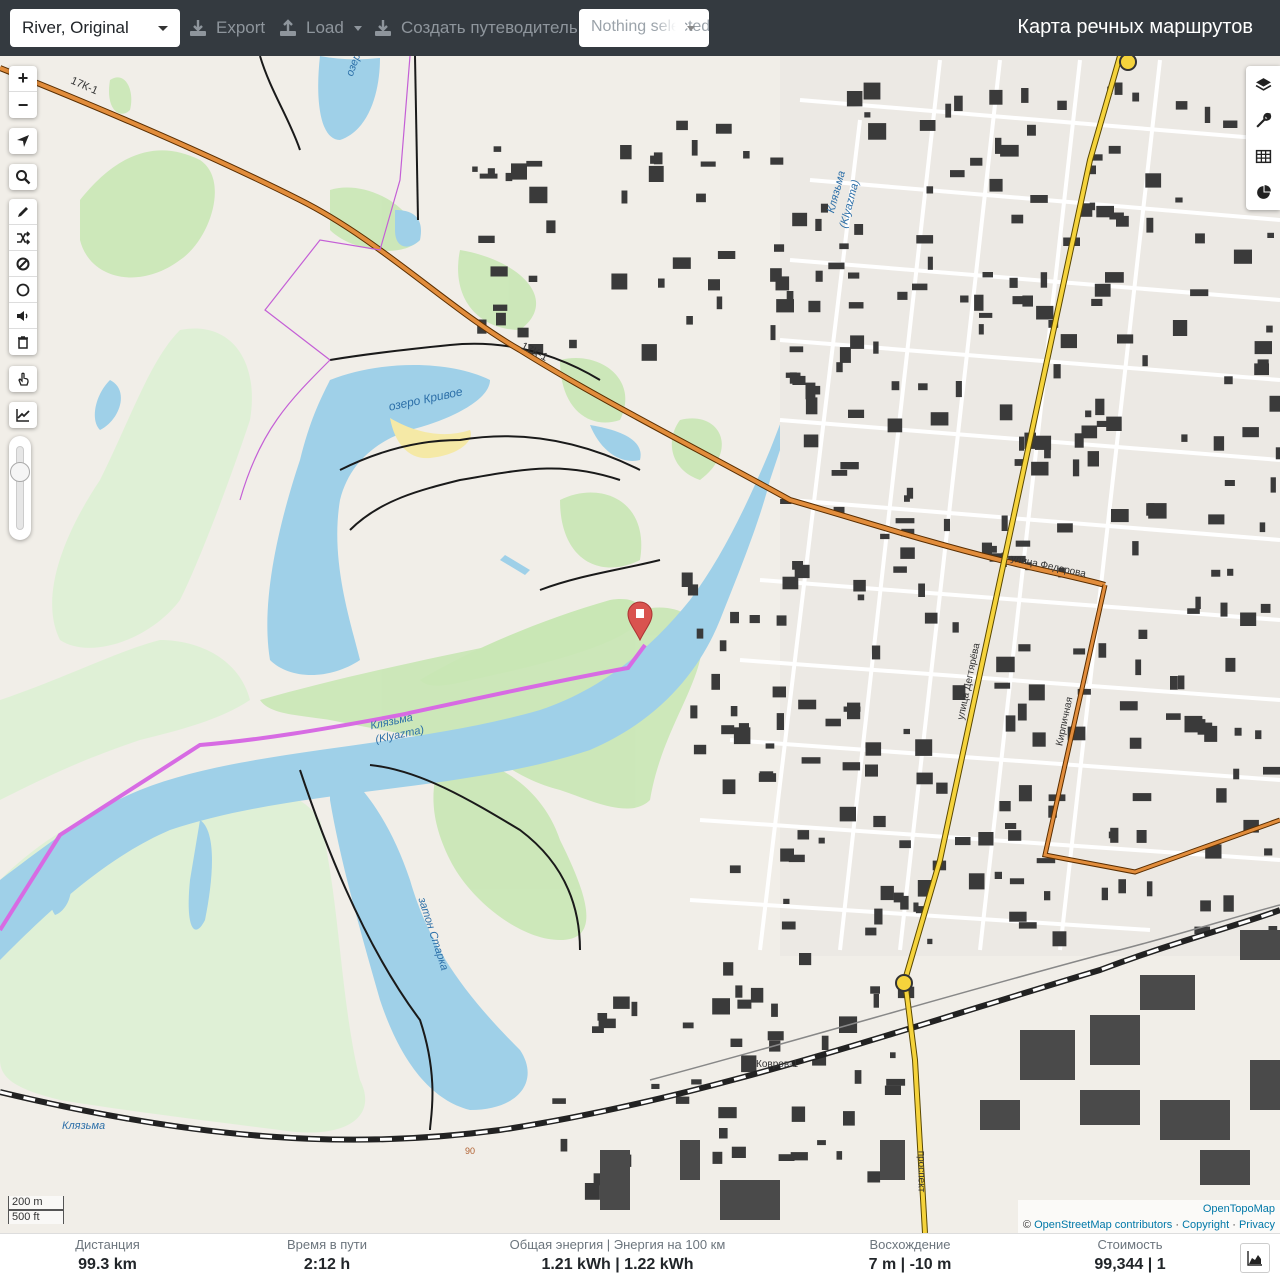 The width and height of the screenshot is (1280, 1280). Describe the element at coordinates (20, 472) in the screenshot. I see `slider-handle` at that location.